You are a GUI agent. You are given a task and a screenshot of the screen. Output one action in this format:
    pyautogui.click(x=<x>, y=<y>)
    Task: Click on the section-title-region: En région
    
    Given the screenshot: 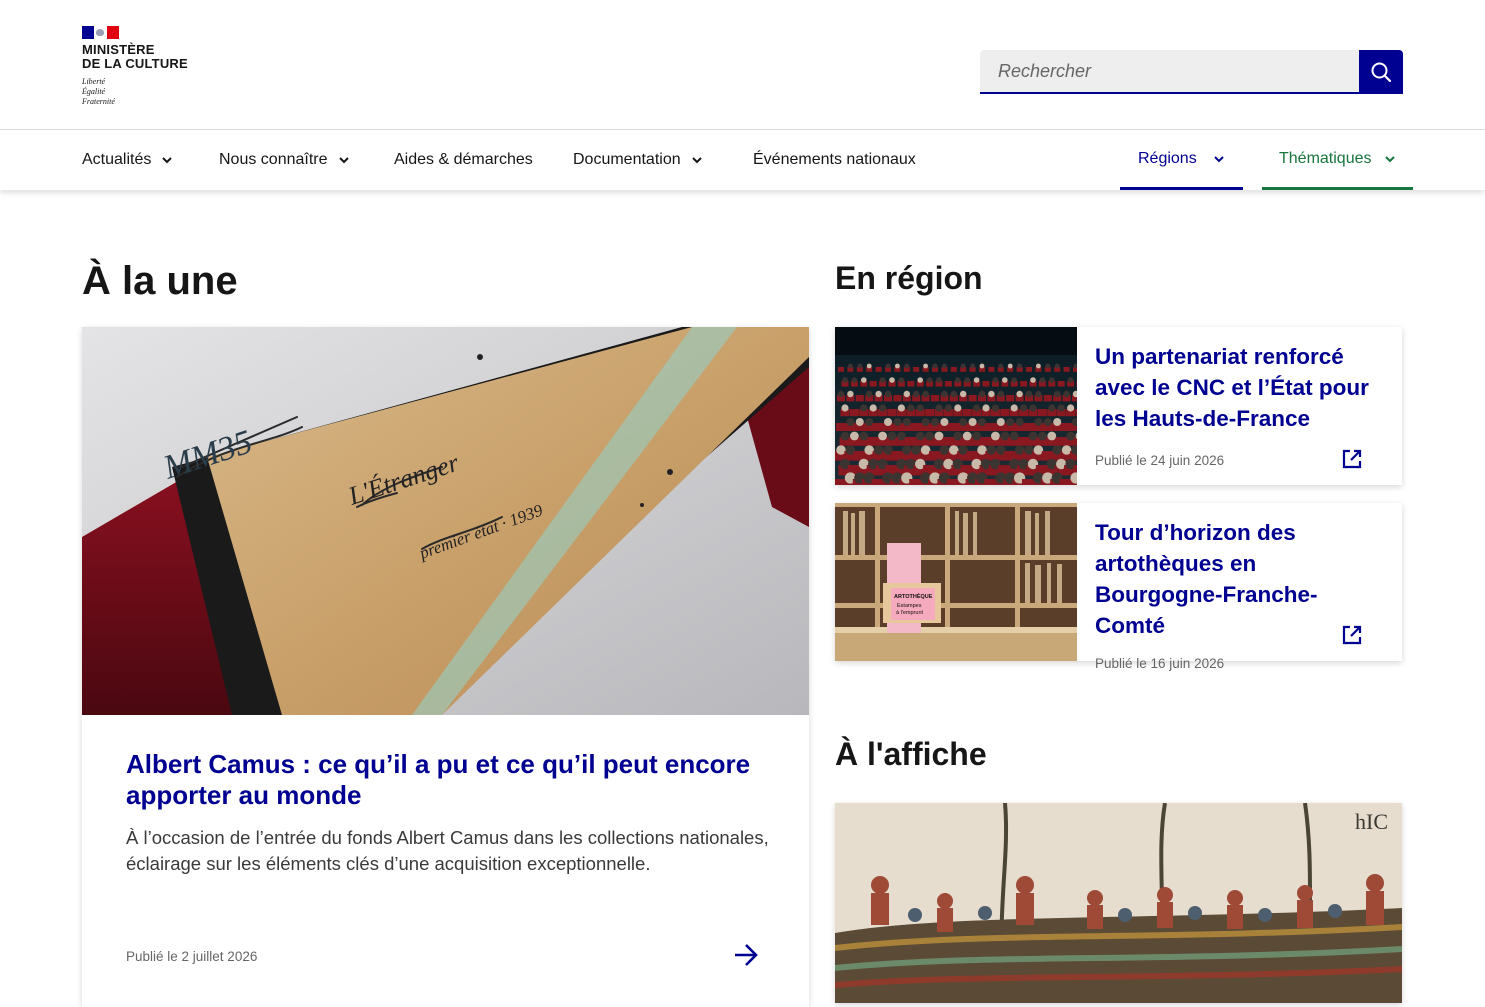 What is the action you would take?
    pyautogui.click(x=909, y=278)
    